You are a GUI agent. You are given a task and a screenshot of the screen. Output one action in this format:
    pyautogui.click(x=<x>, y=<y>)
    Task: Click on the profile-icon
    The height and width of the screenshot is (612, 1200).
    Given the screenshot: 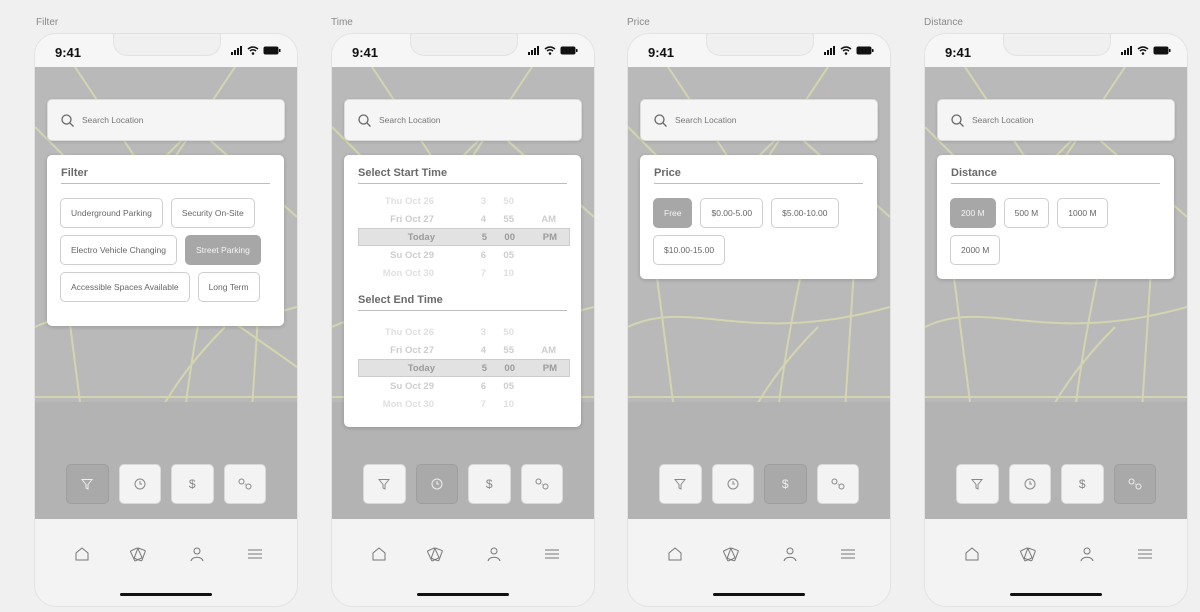 What is the action you would take?
    pyautogui.click(x=494, y=554)
    